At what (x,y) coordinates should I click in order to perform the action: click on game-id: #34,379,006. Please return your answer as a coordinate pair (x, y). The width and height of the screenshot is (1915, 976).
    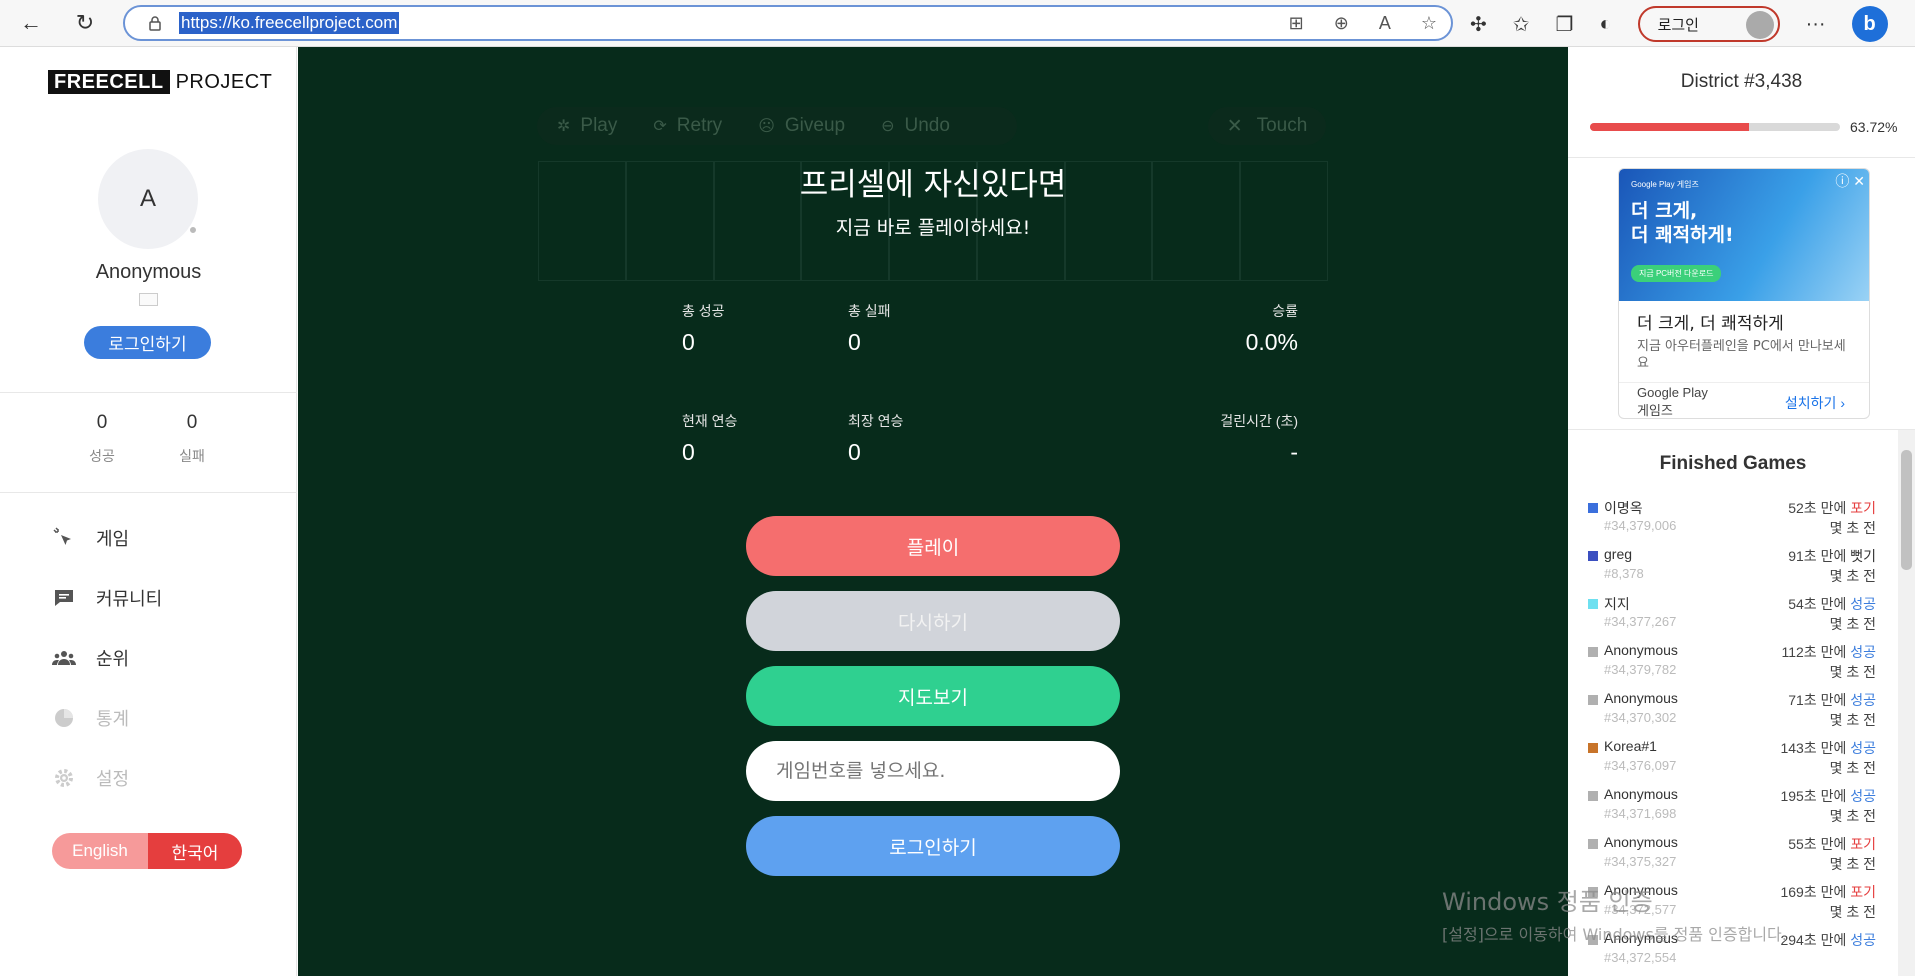
    Looking at the image, I should click on (1640, 525).